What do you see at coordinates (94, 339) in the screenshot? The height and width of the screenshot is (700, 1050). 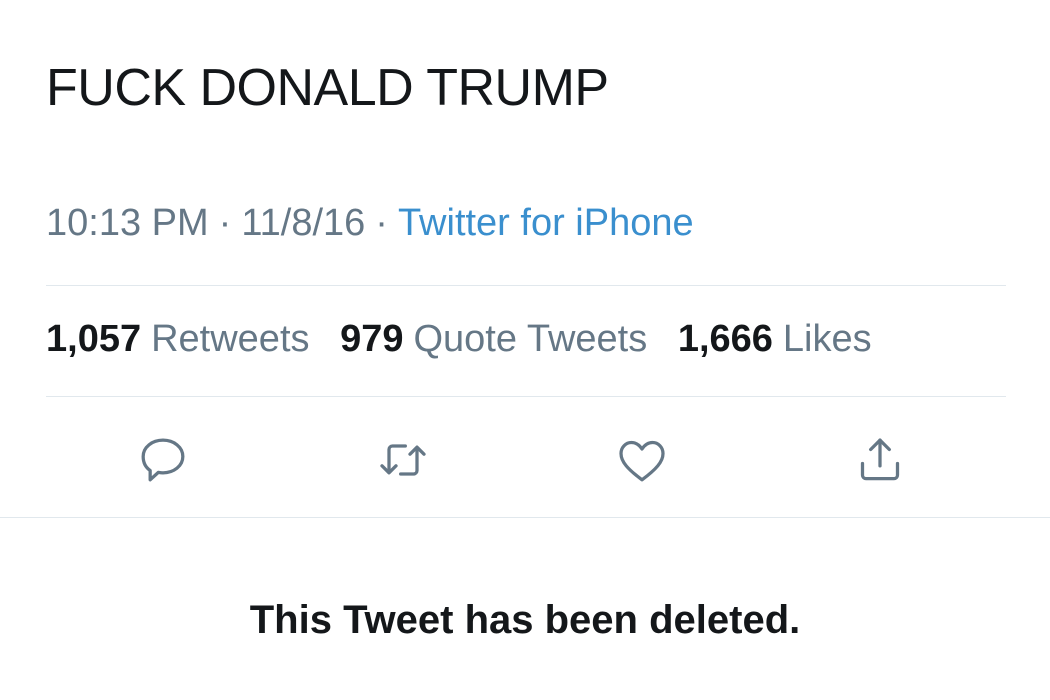 I see `retweets-count: 1,057` at bounding box center [94, 339].